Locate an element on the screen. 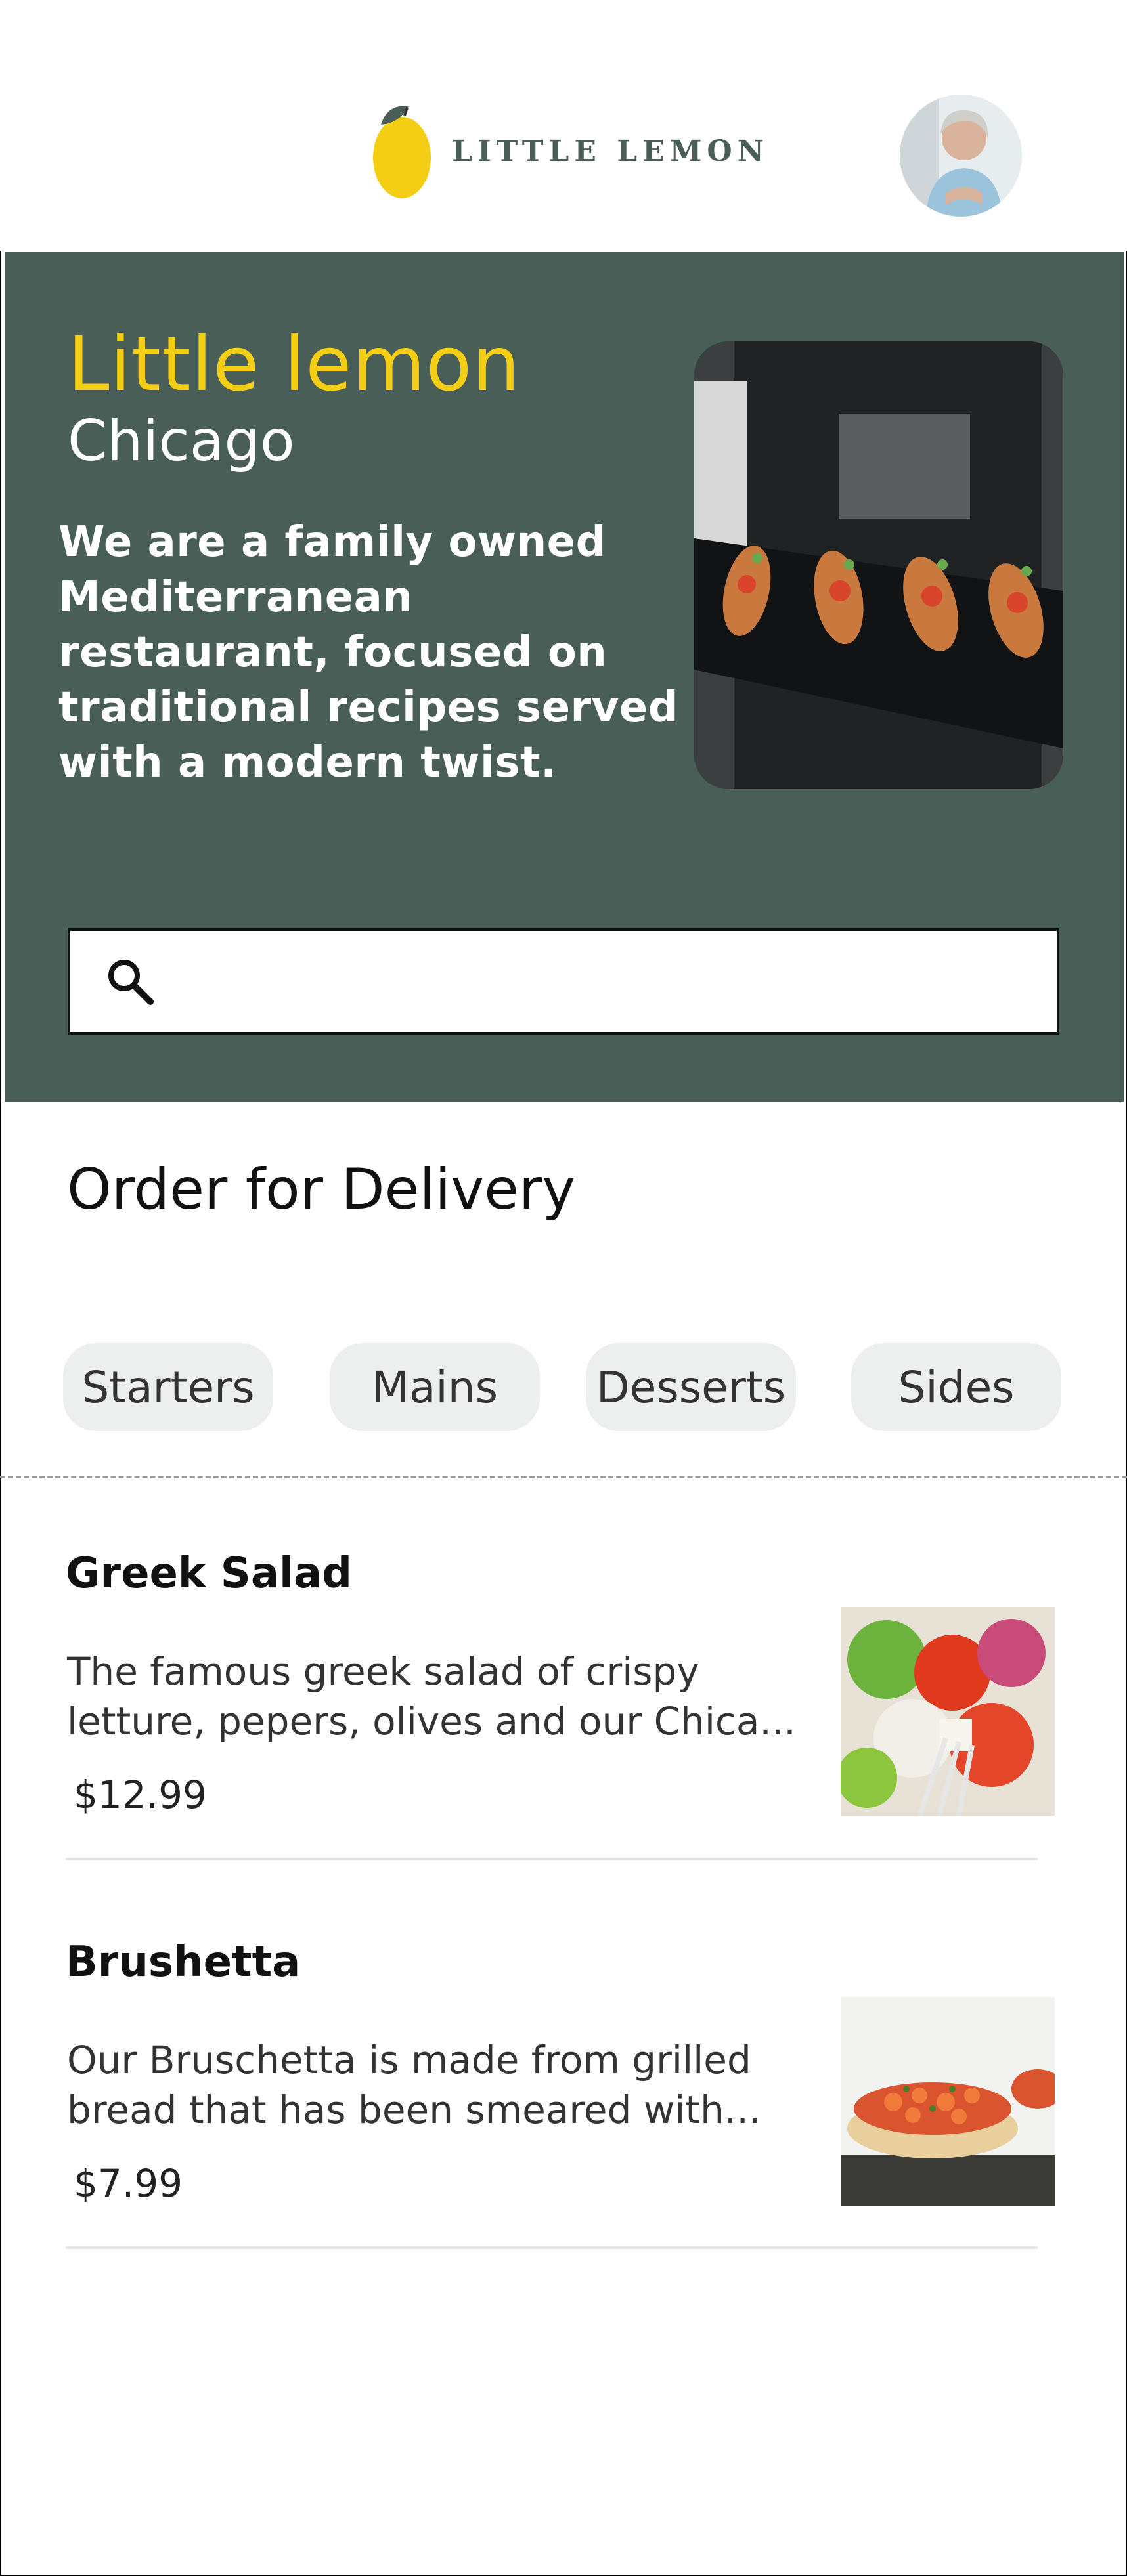  category-chips: Starters Mains Desserts Sides is located at coordinates (562, 1387).